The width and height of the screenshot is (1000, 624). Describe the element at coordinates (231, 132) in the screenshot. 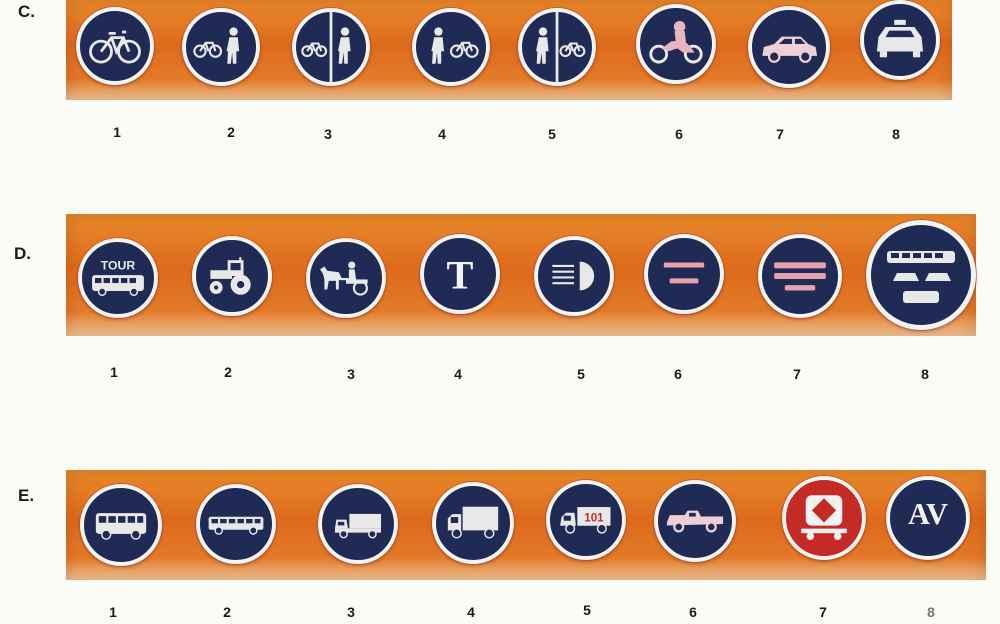

I see `sign-c2-number: 2` at that location.